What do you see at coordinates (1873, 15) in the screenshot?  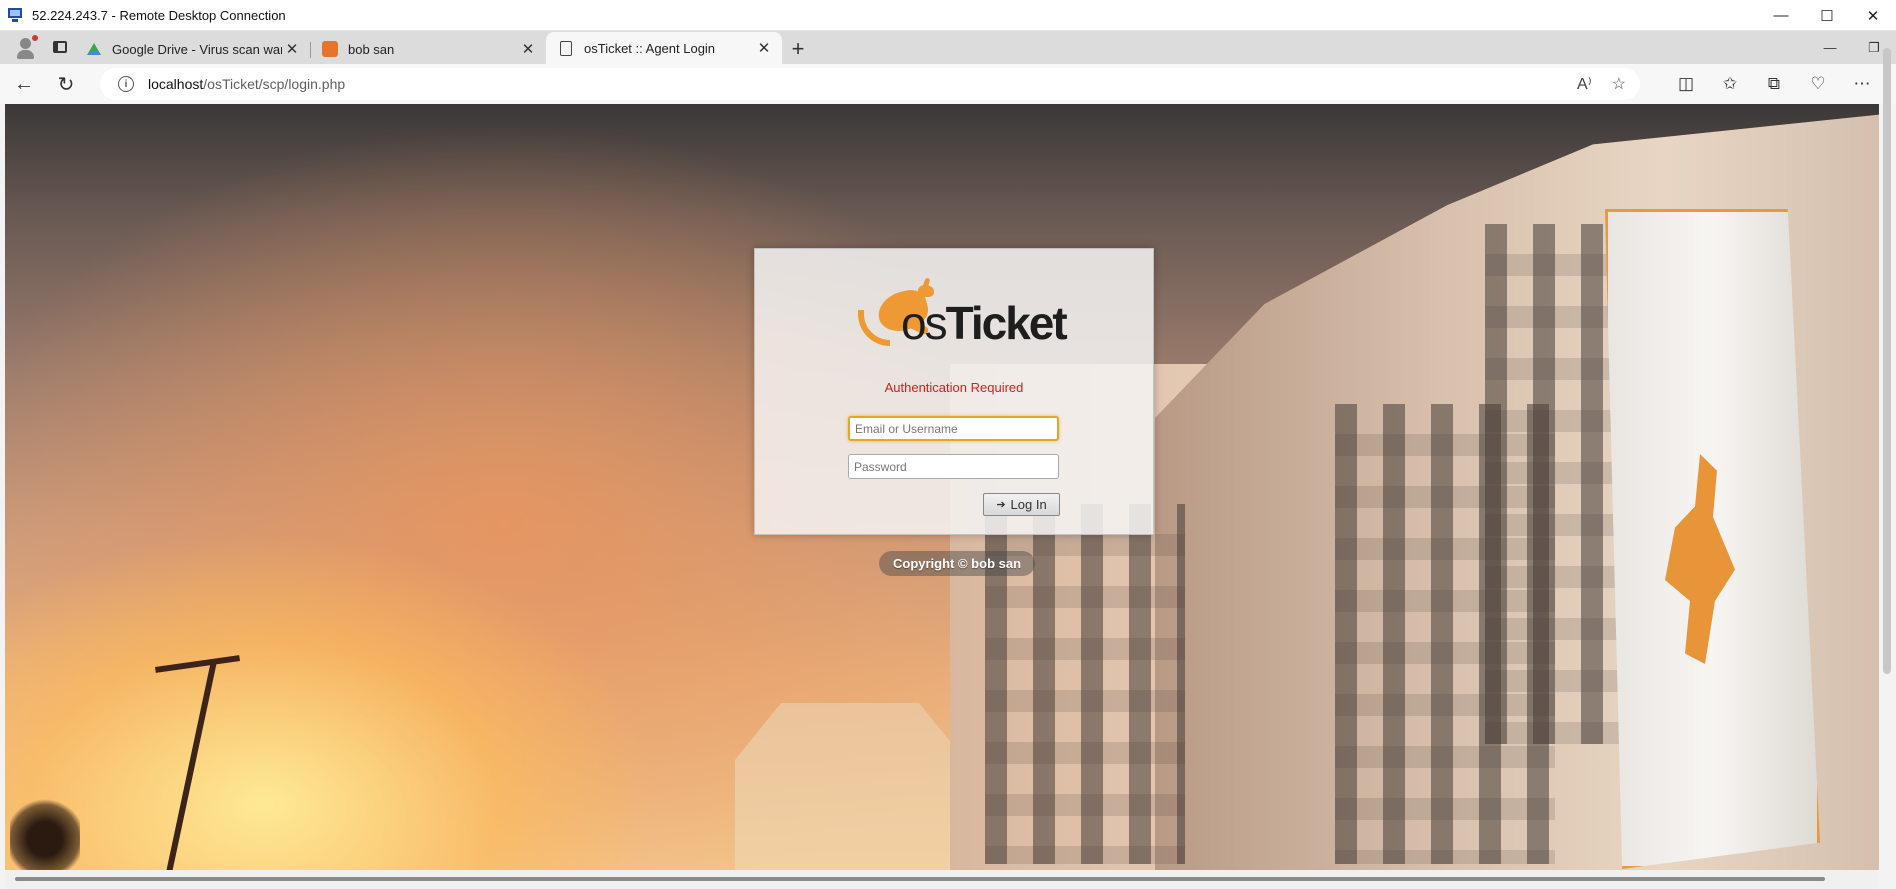 I see `close-window-button: ✕` at bounding box center [1873, 15].